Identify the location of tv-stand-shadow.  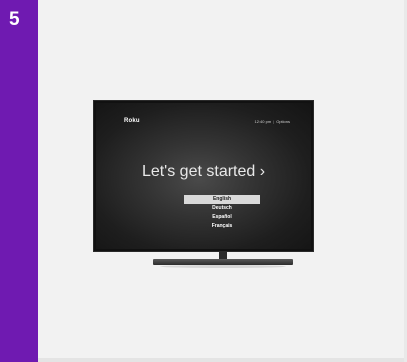
(223, 266).